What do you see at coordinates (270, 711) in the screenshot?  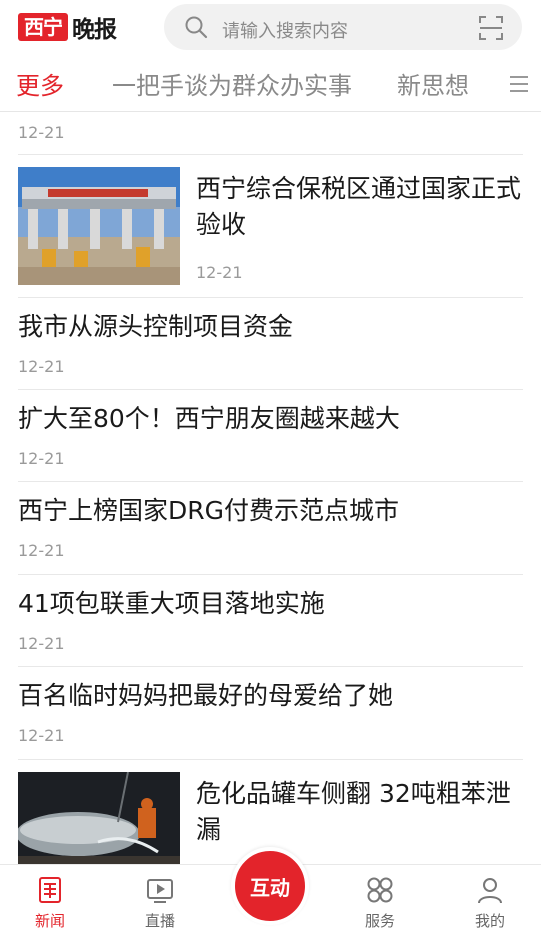 I see `news-item: 百名临时妈妈把最好的母爱给了她 12-21` at bounding box center [270, 711].